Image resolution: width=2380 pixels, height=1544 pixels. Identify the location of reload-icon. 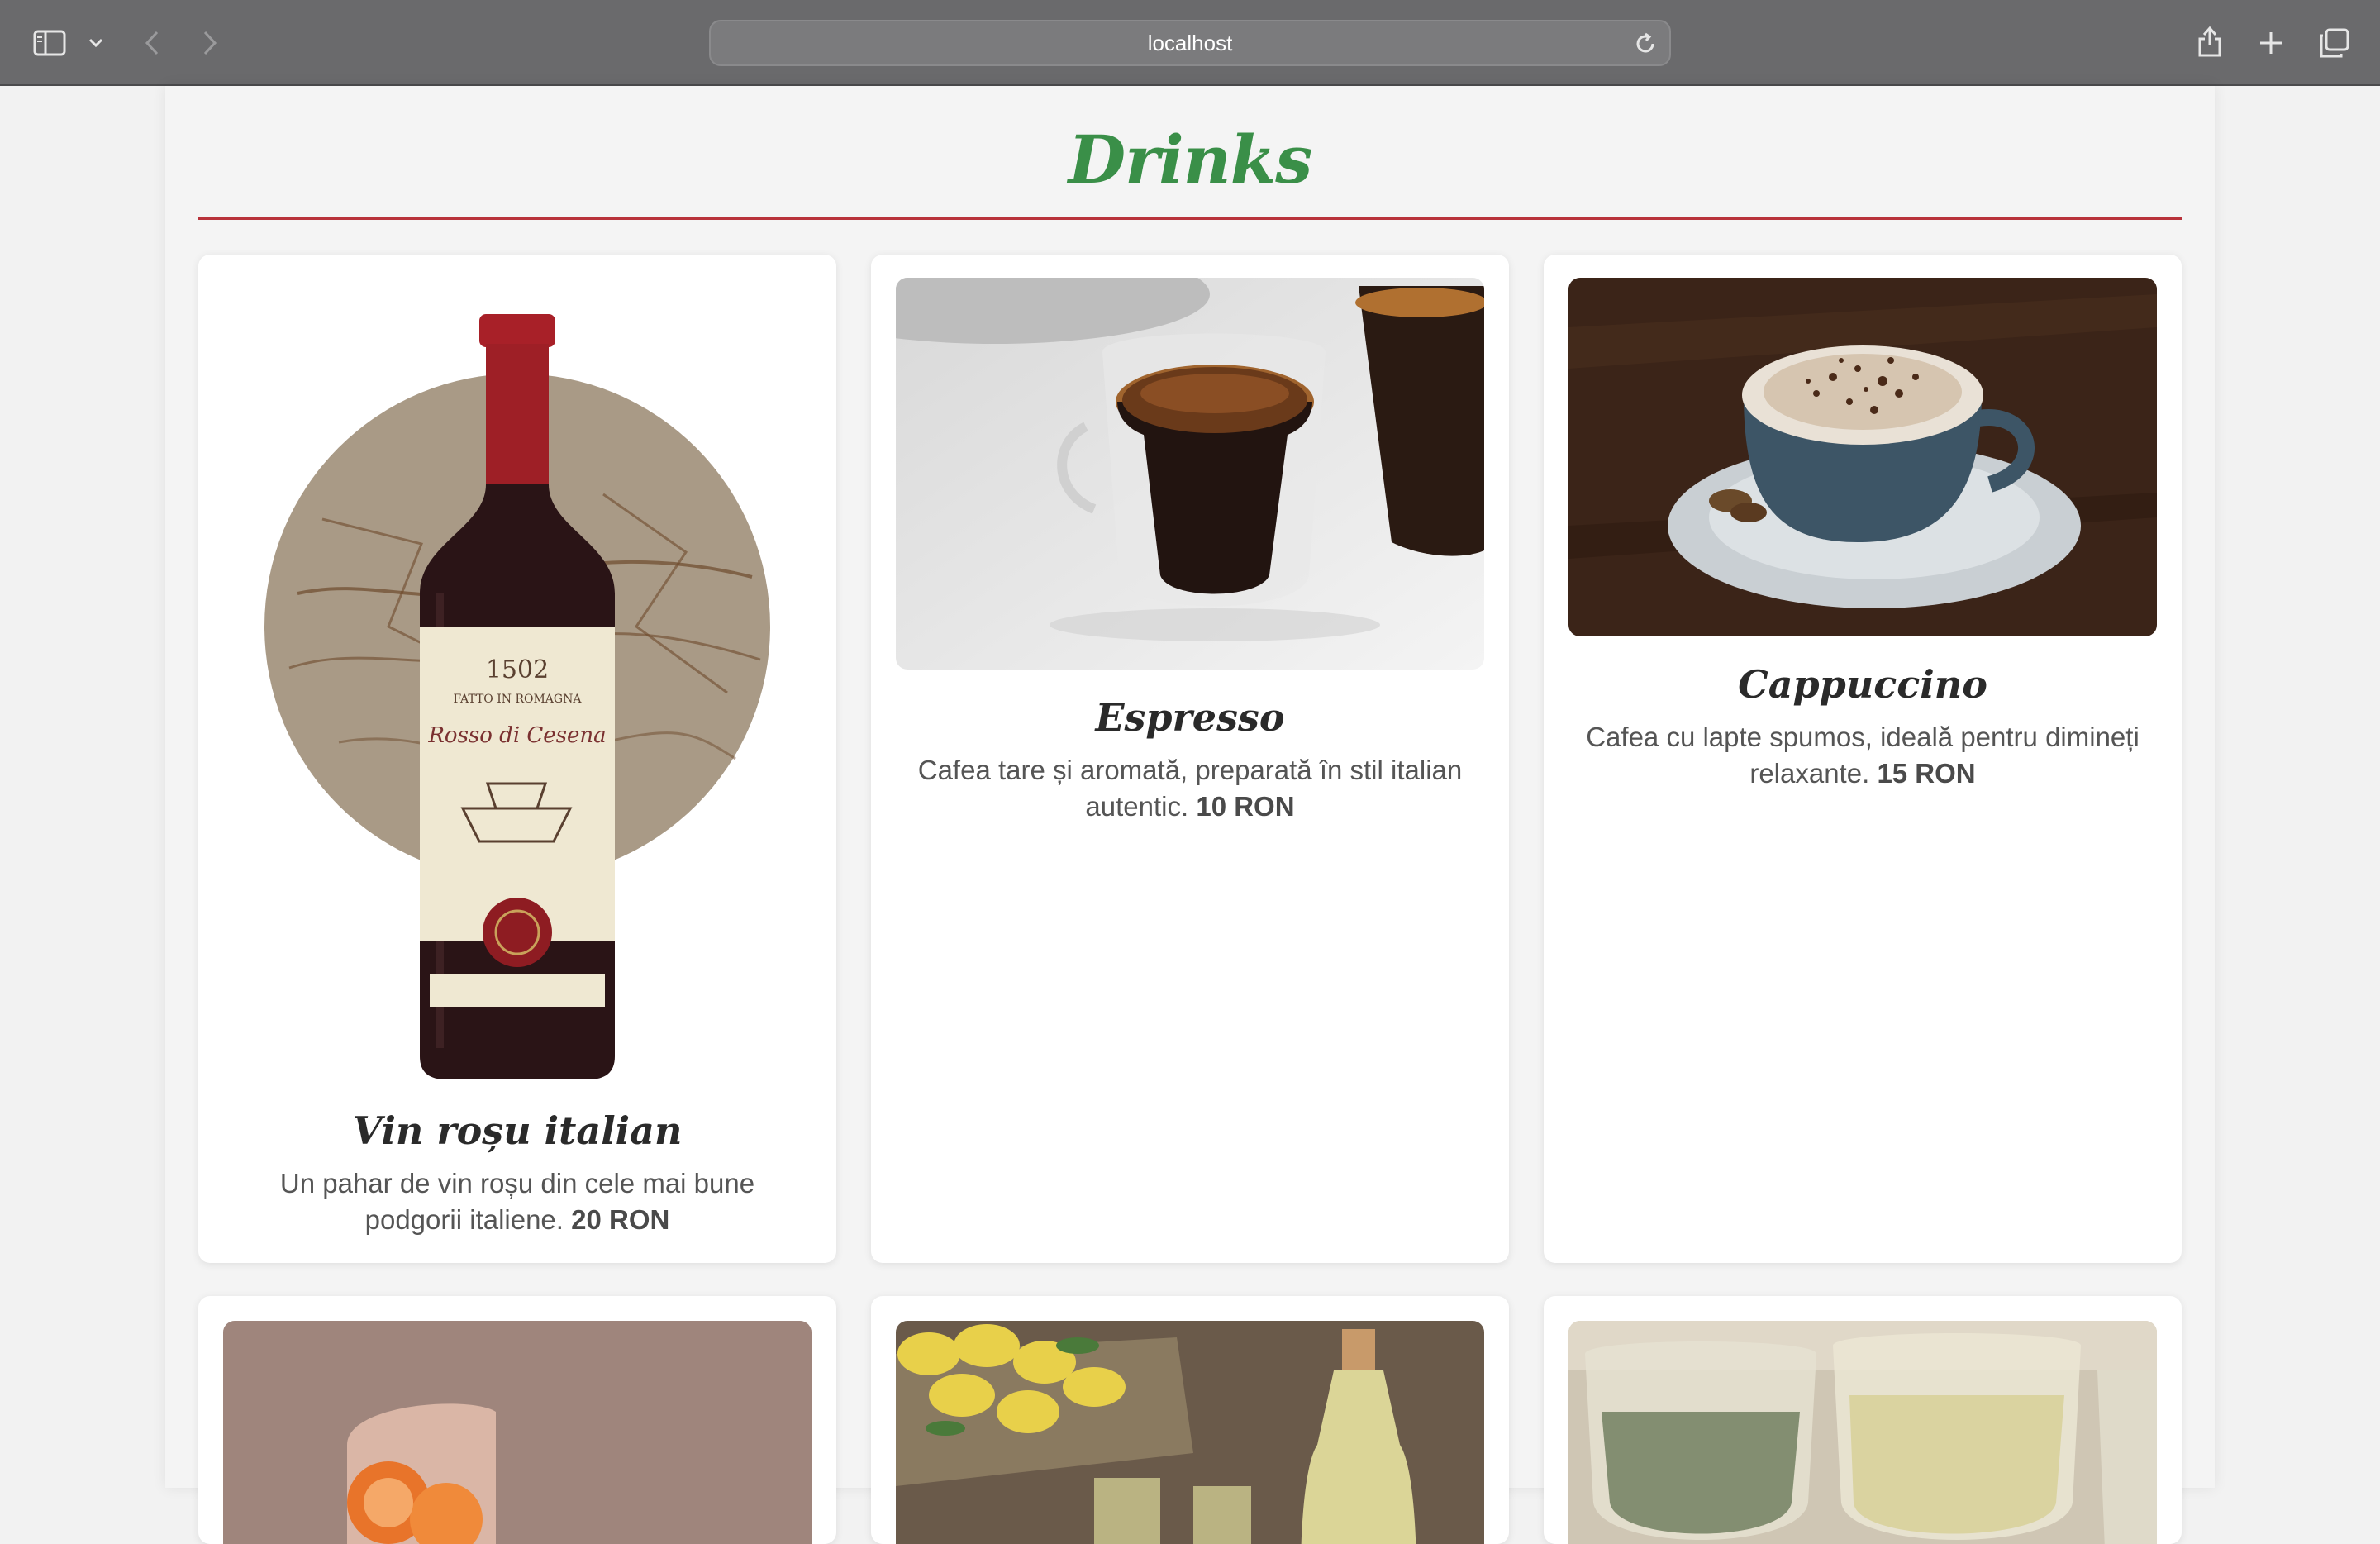
(1645, 44).